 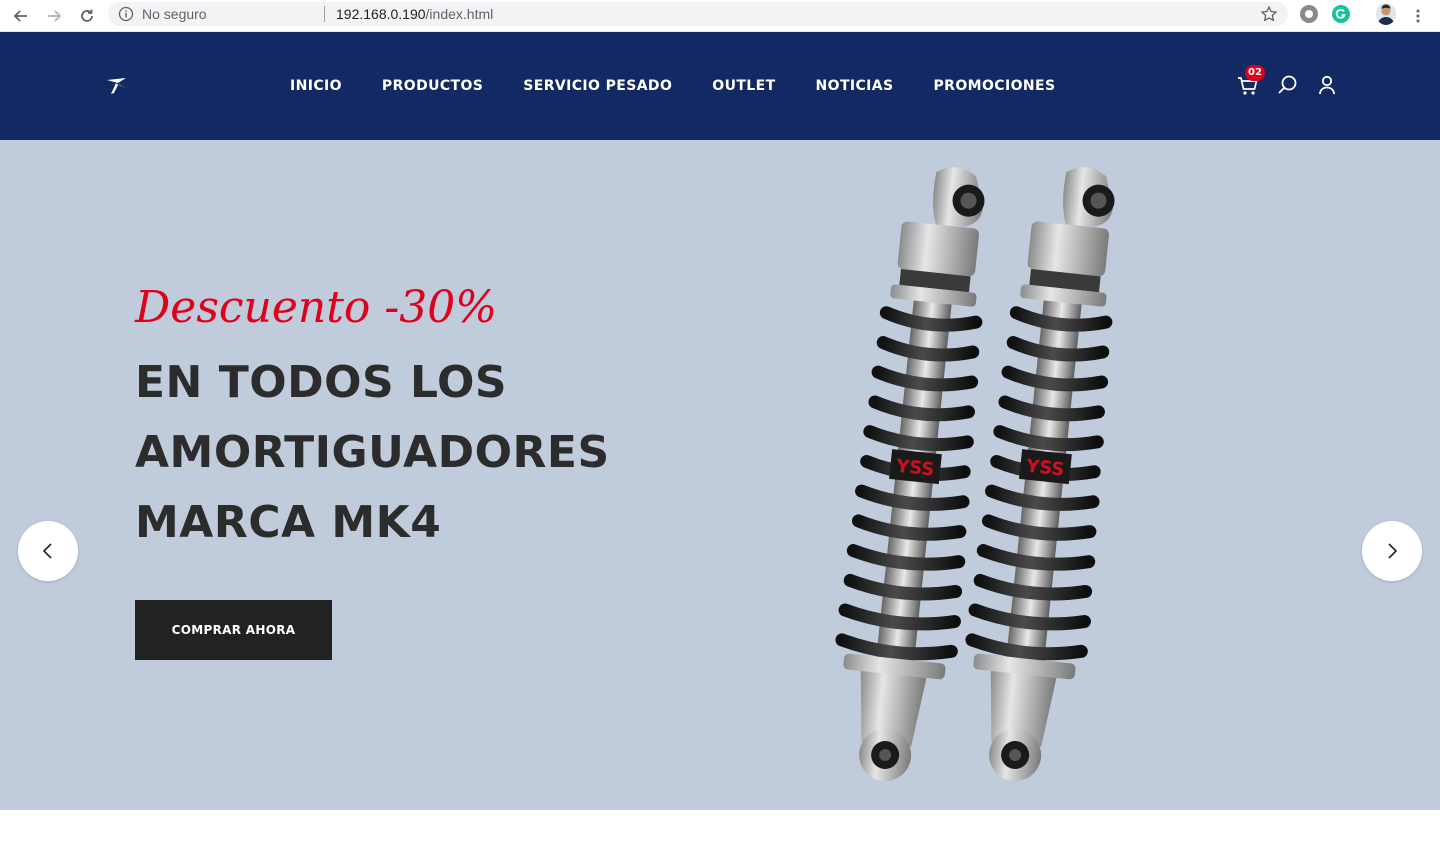 I want to click on nav-promociones: PROMOCIONES, so click(x=995, y=86).